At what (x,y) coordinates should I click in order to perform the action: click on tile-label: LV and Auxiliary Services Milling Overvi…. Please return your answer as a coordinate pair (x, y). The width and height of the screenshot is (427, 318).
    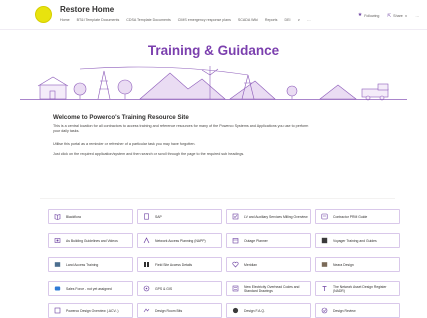
    Looking at the image, I should click on (276, 216).